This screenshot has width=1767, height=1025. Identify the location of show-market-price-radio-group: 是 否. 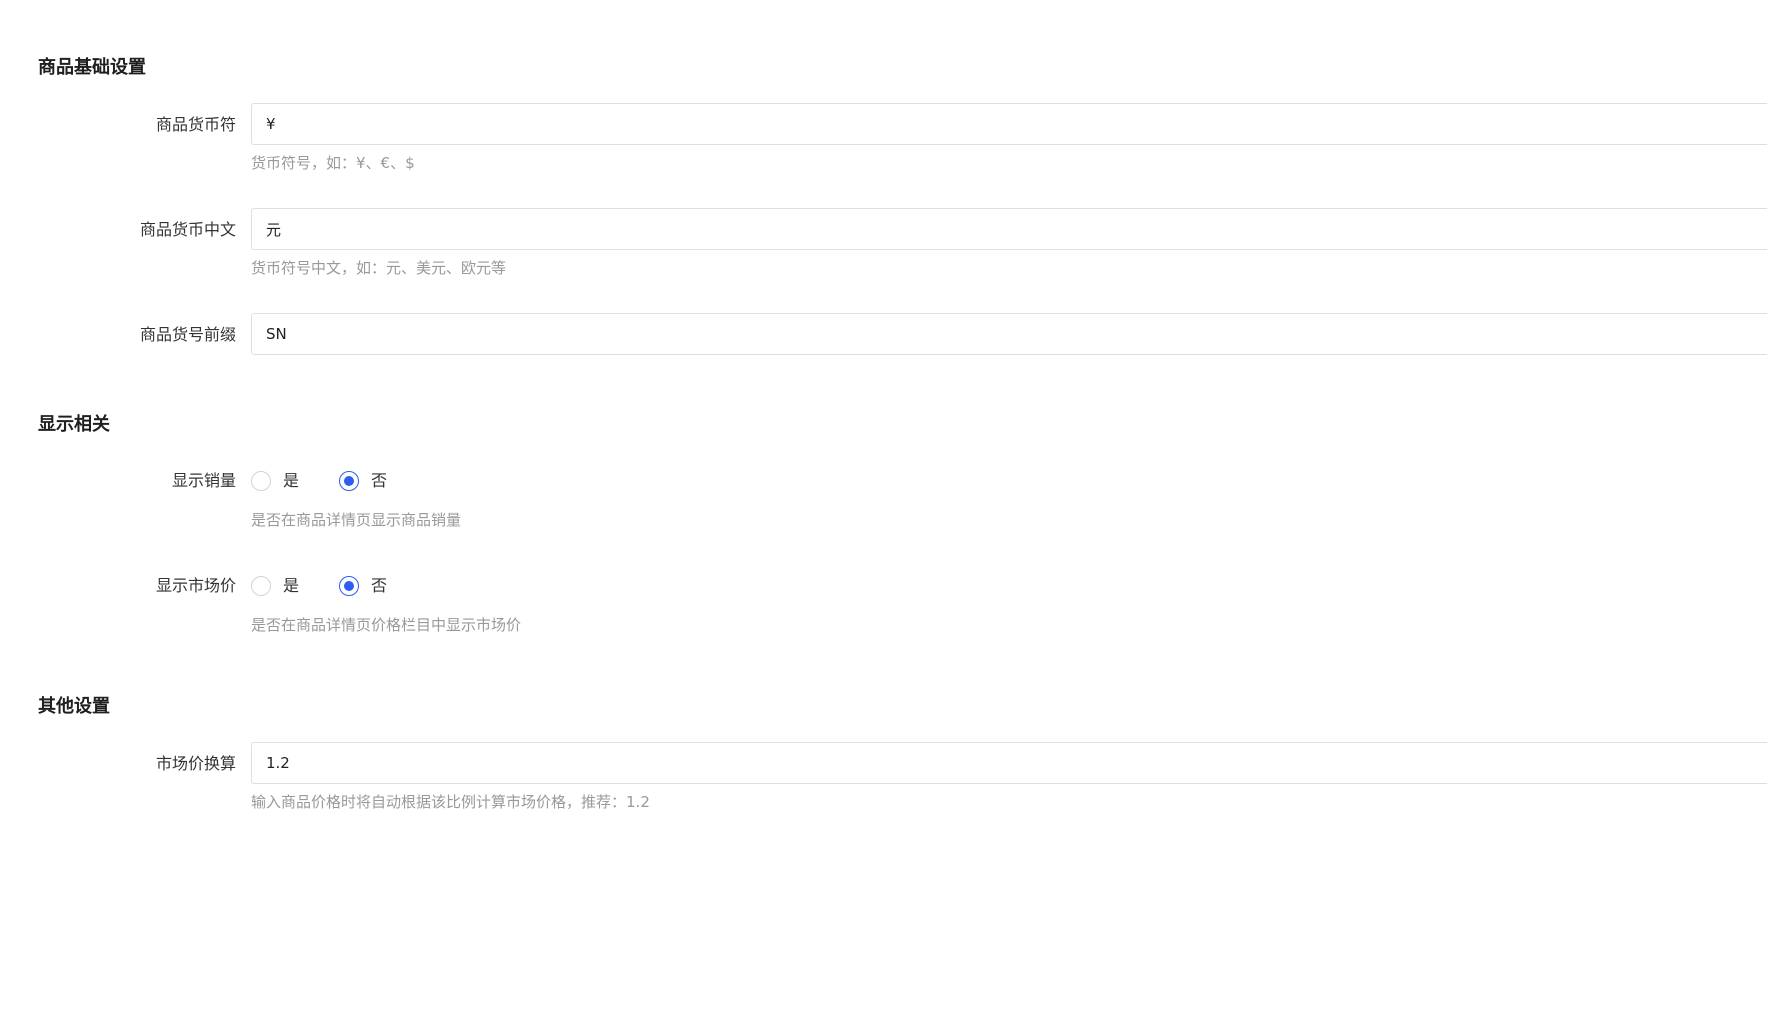
(319, 586).